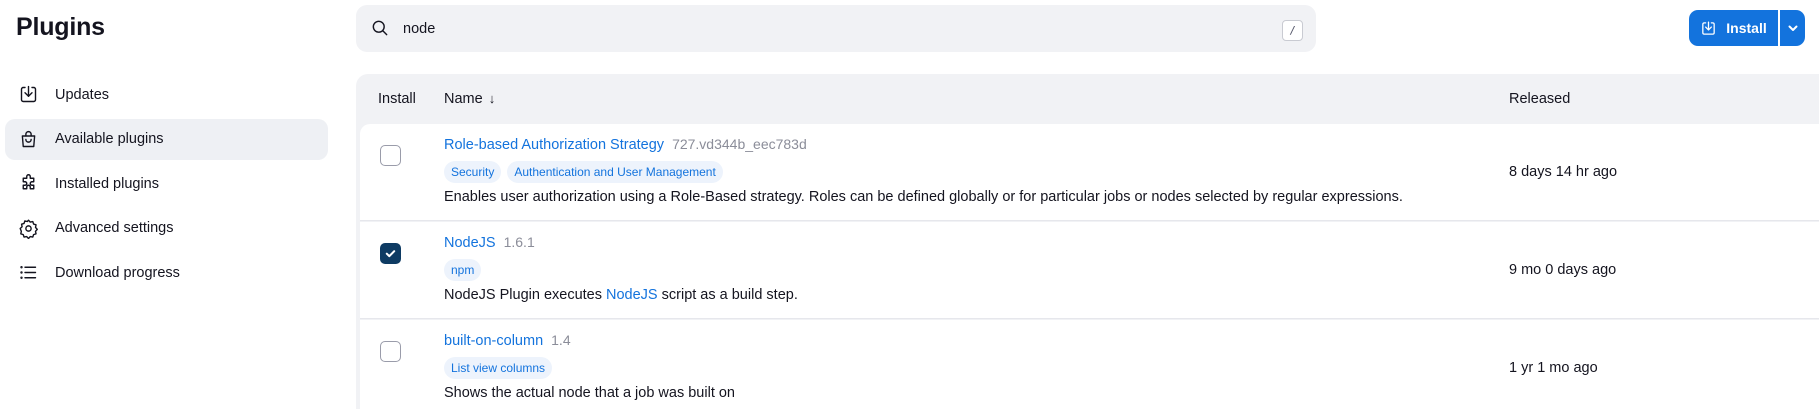 This screenshot has height=409, width=1819. I want to click on plugin-name-link: Role-based Authorization Strategy, so click(554, 145).